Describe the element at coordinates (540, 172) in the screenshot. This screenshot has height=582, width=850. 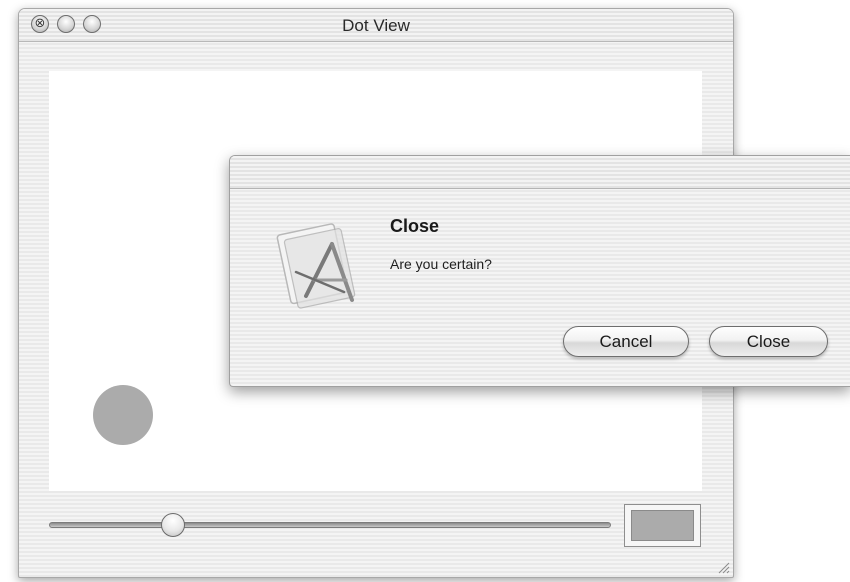
I see `sheet-top-bar` at that location.